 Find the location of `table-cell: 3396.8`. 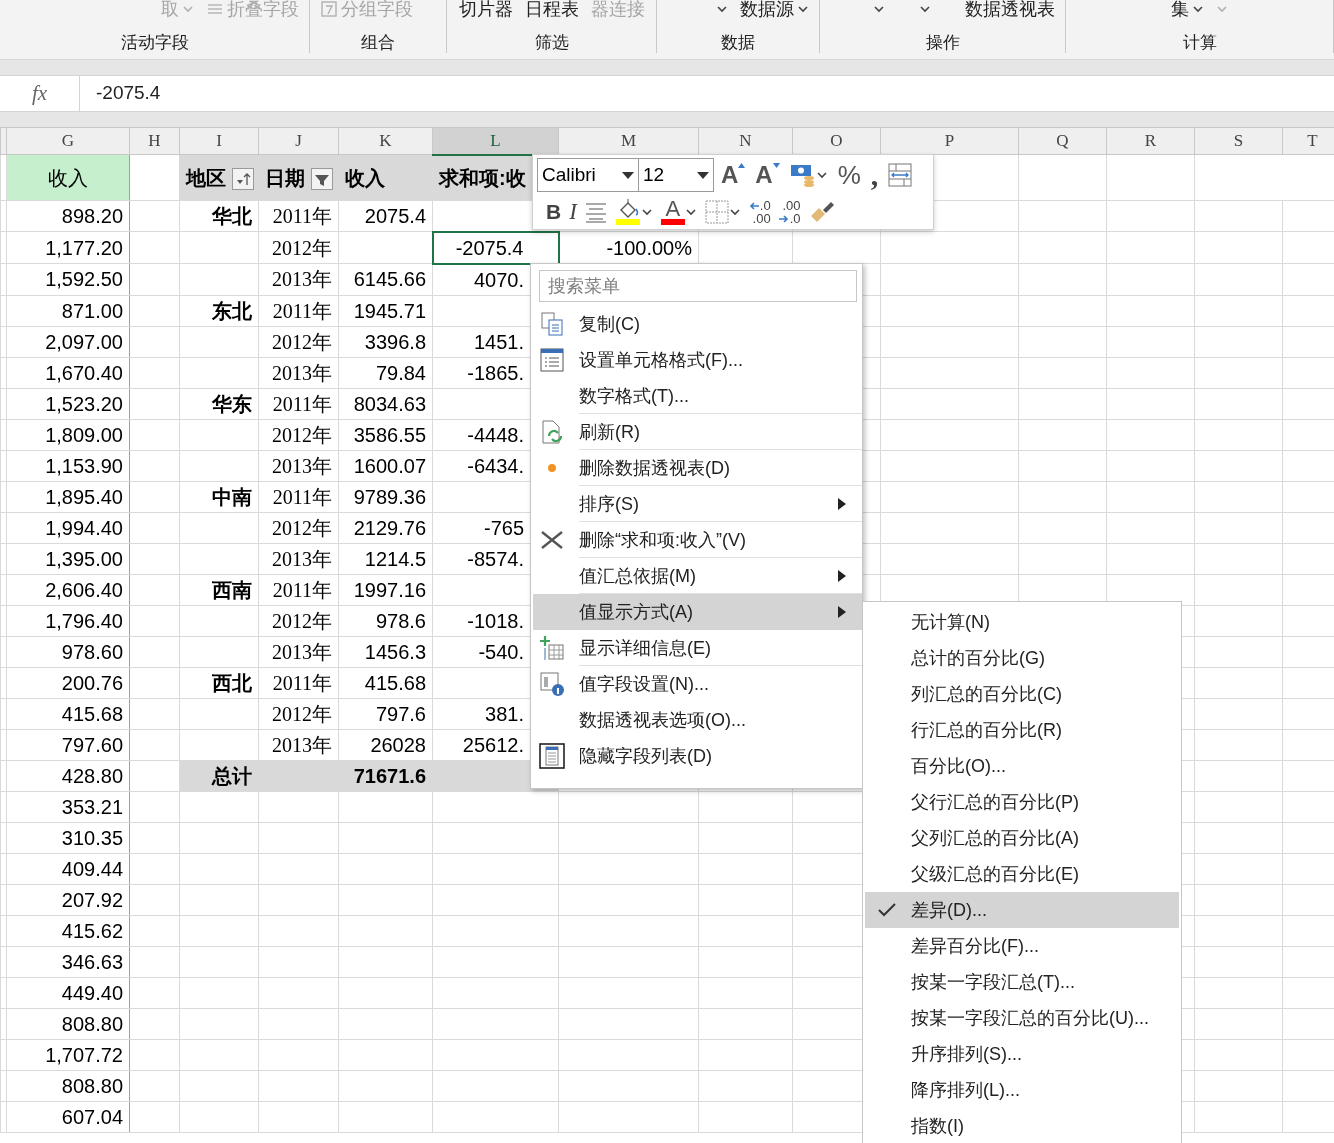

table-cell: 3396.8 is located at coordinates (395, 341).